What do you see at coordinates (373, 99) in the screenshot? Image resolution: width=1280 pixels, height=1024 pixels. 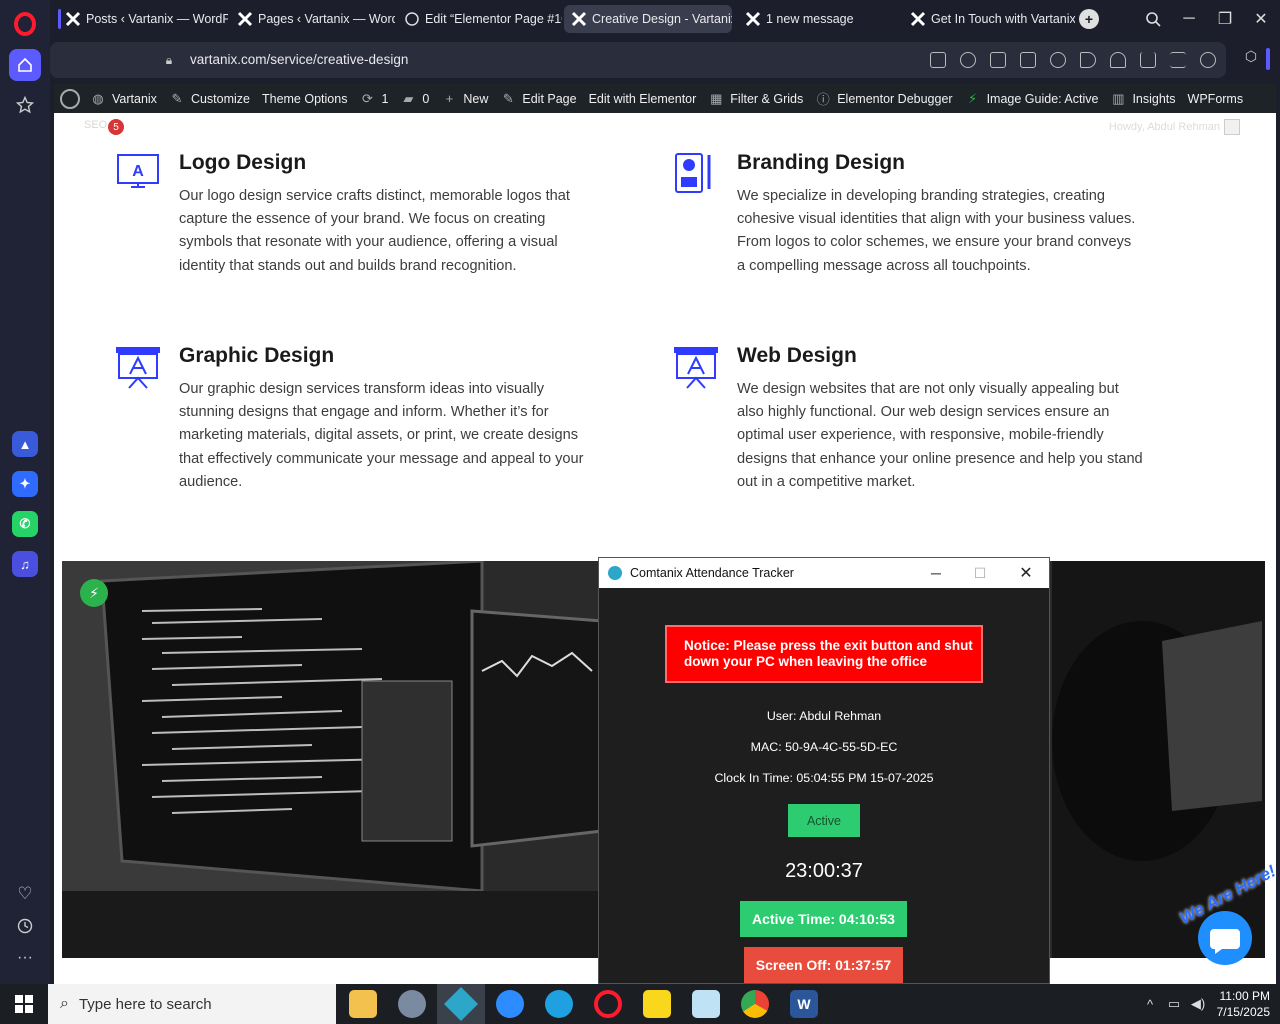 I see `wp-updates-link: ⟳ 1` at bounding box center [373, 99].